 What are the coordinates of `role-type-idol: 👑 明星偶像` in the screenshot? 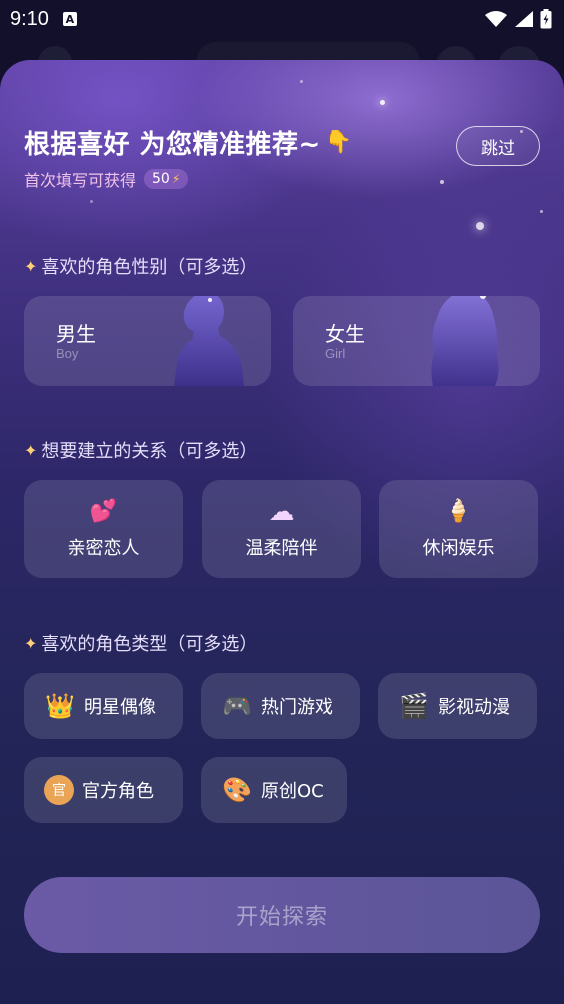 It's located at (103, 706).